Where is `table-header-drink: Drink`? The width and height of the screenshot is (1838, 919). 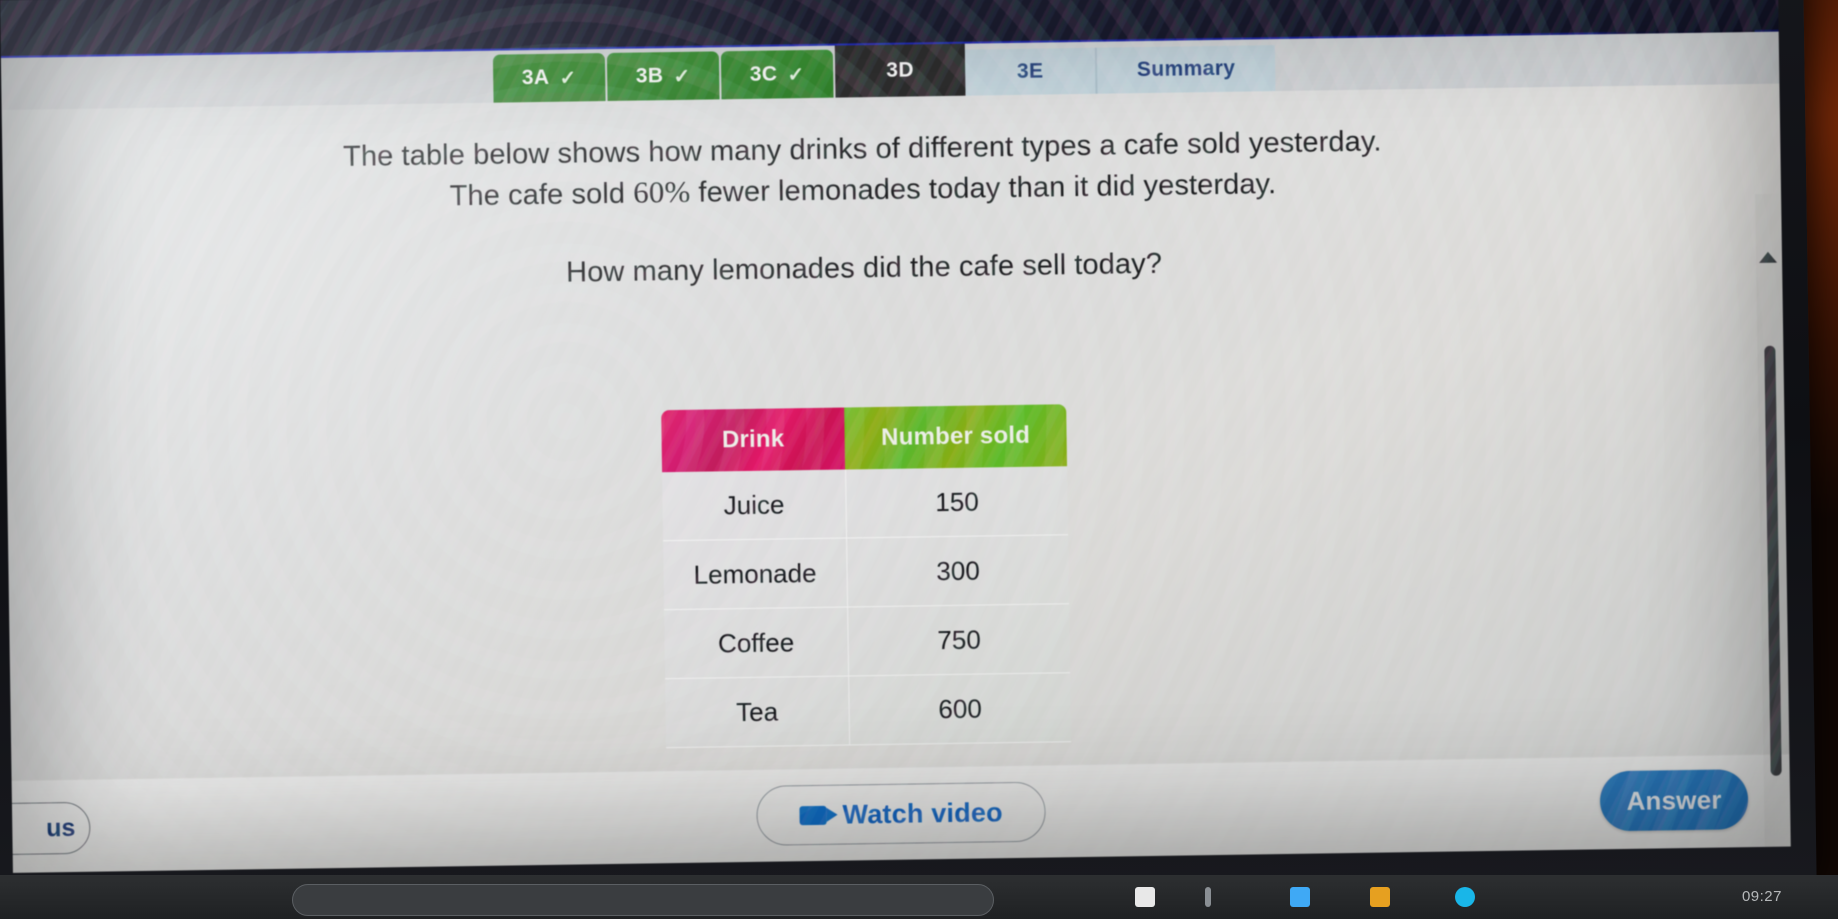
table-header-drink: Drink is located at coordinates (753, 440).